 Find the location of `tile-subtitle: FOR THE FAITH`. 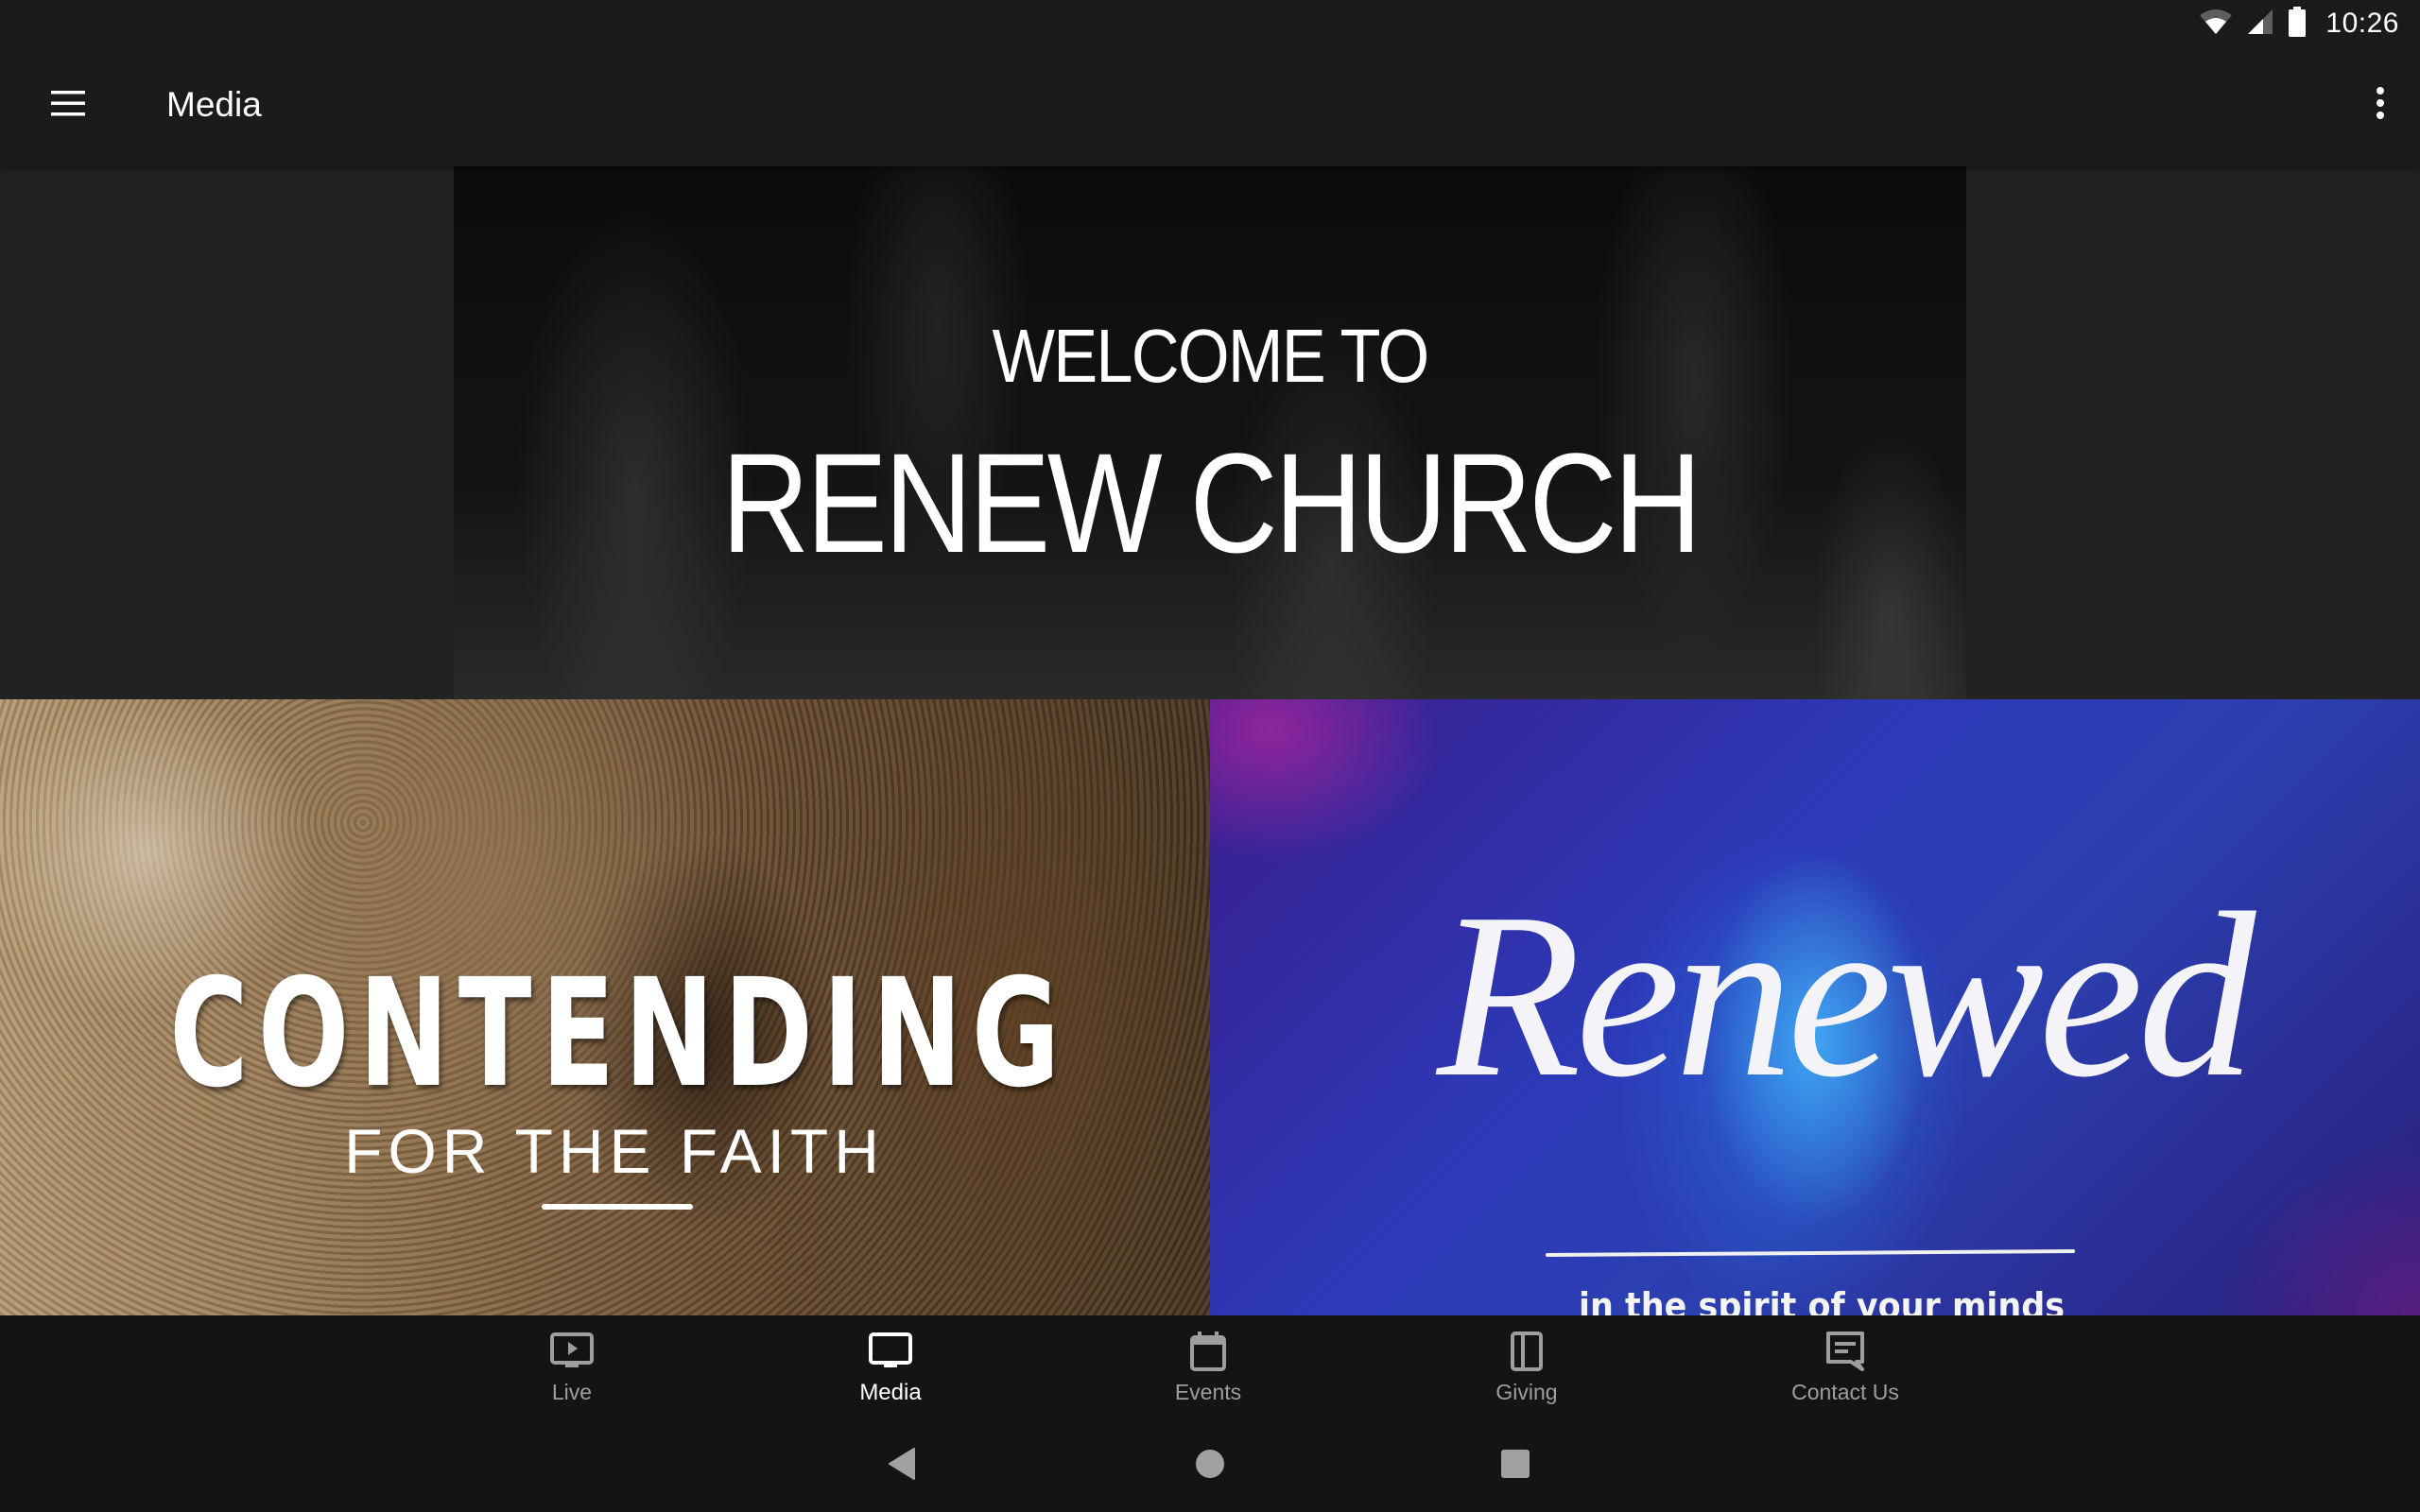

tile-subtitle: FOR THE FAITH is located at coordinates (614, 1151).